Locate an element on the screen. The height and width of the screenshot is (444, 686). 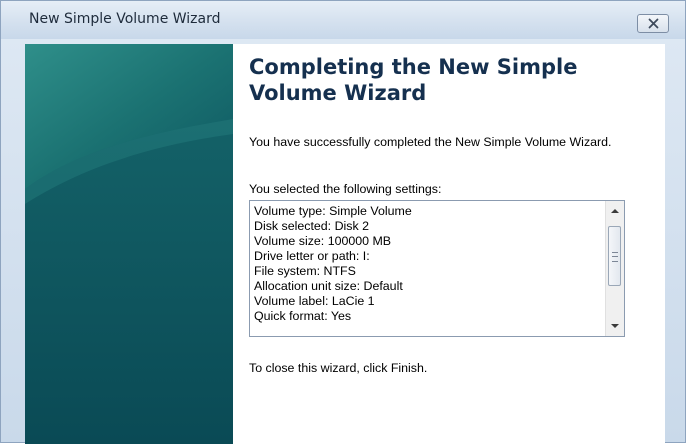
settings-item: Volume type: Simple Volume is located at coordinates (333, 211).